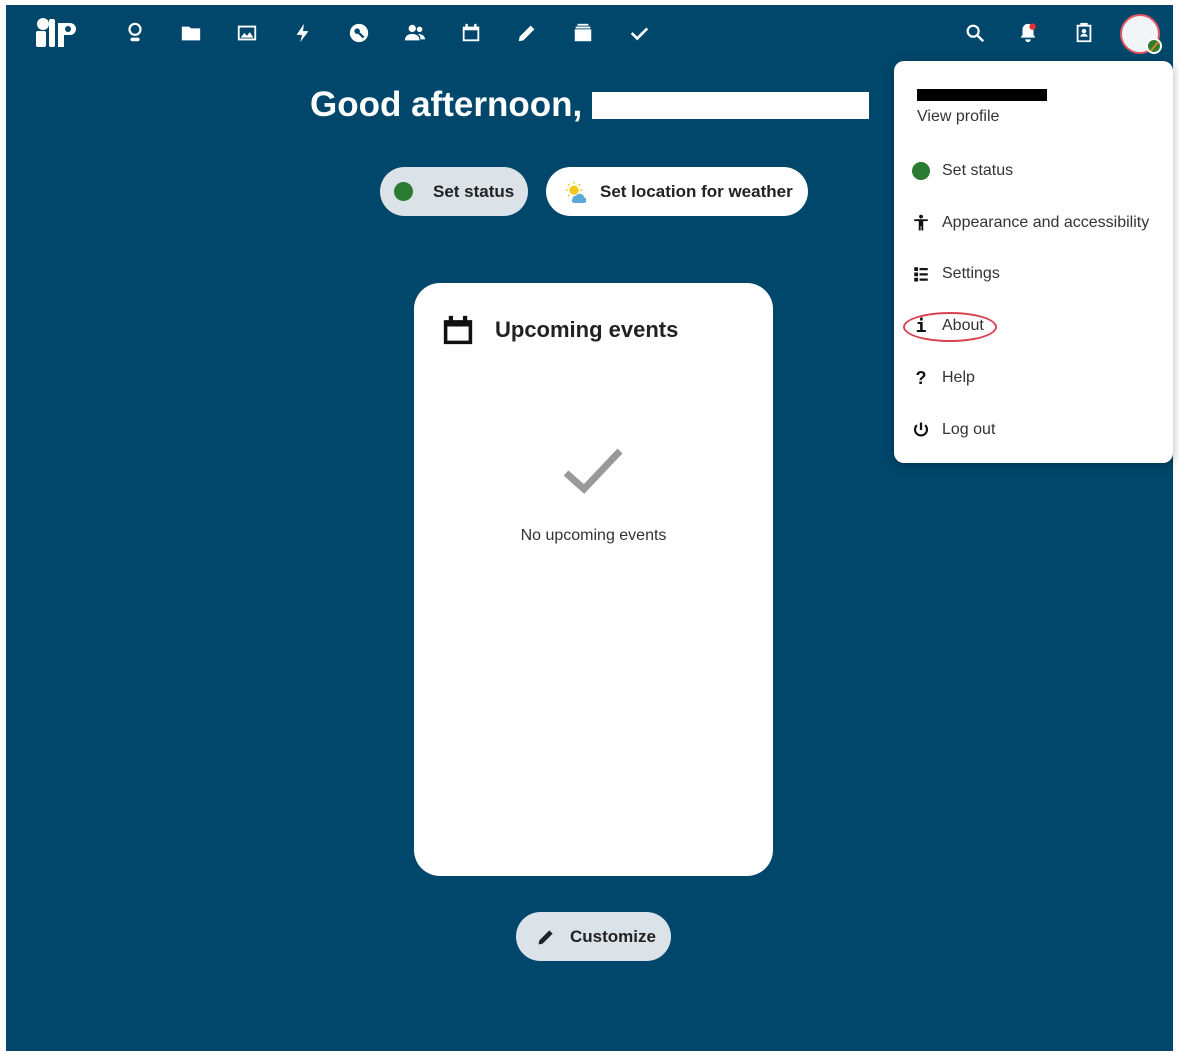 The height and width of the screenshot is (1053, 1179). I want to click on status-indicator-icon, so click(1154, 46).